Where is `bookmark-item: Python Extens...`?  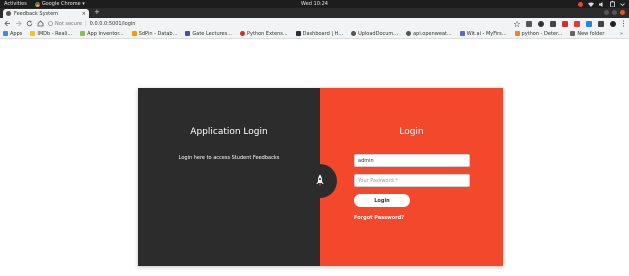
bookmark-item: Python Extens... is located at coordinates (264, 34).